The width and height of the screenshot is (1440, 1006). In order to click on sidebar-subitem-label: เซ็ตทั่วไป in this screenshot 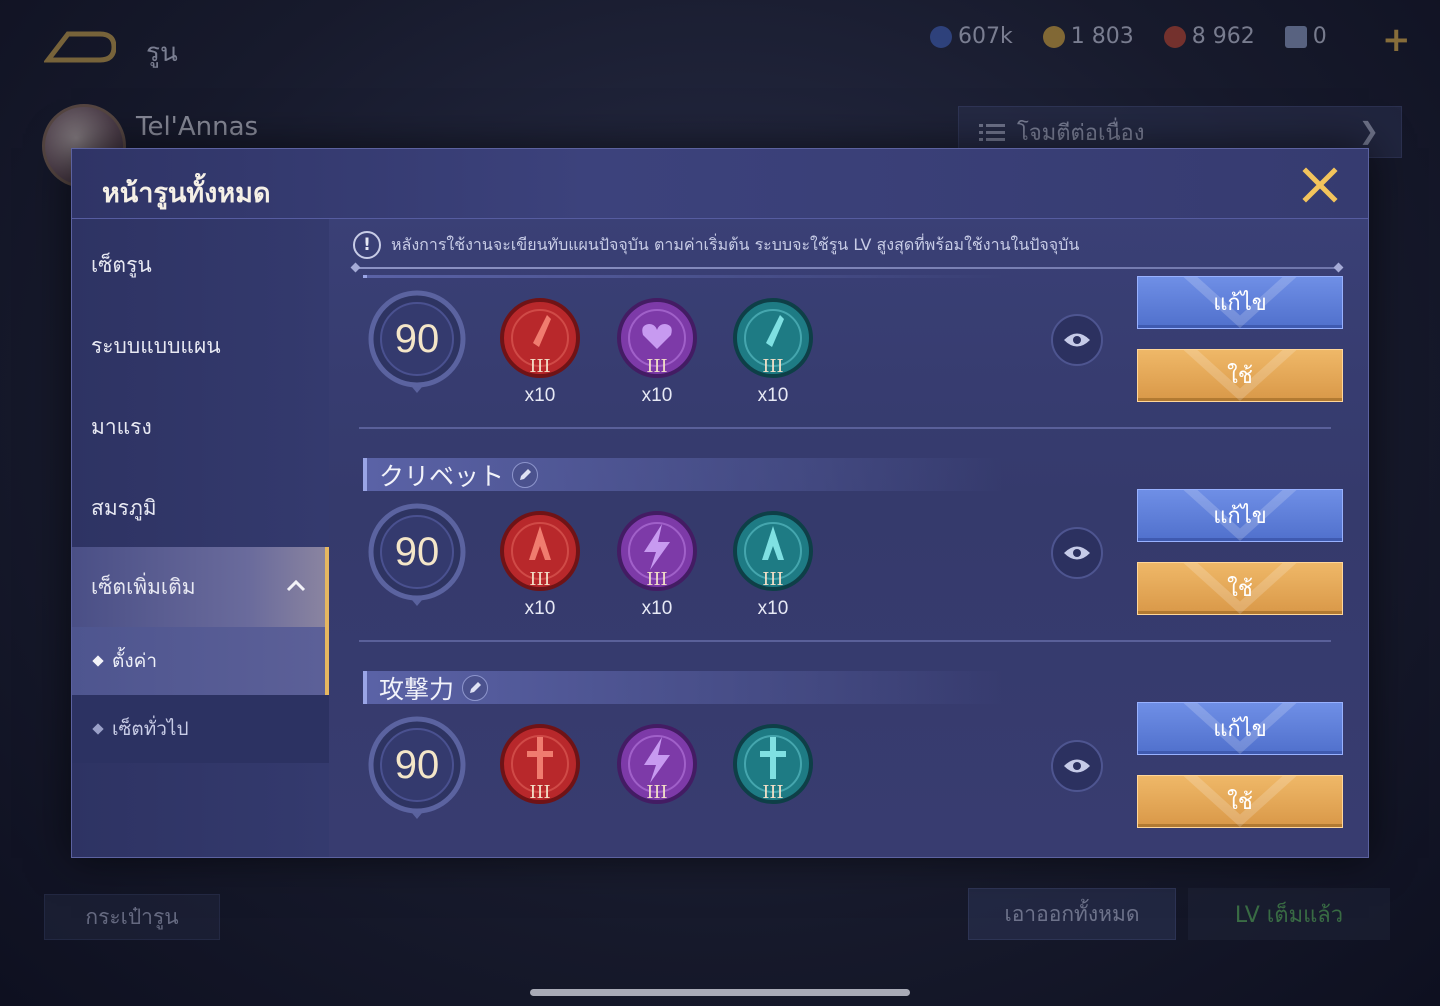, I will do `click(150, 729)`.